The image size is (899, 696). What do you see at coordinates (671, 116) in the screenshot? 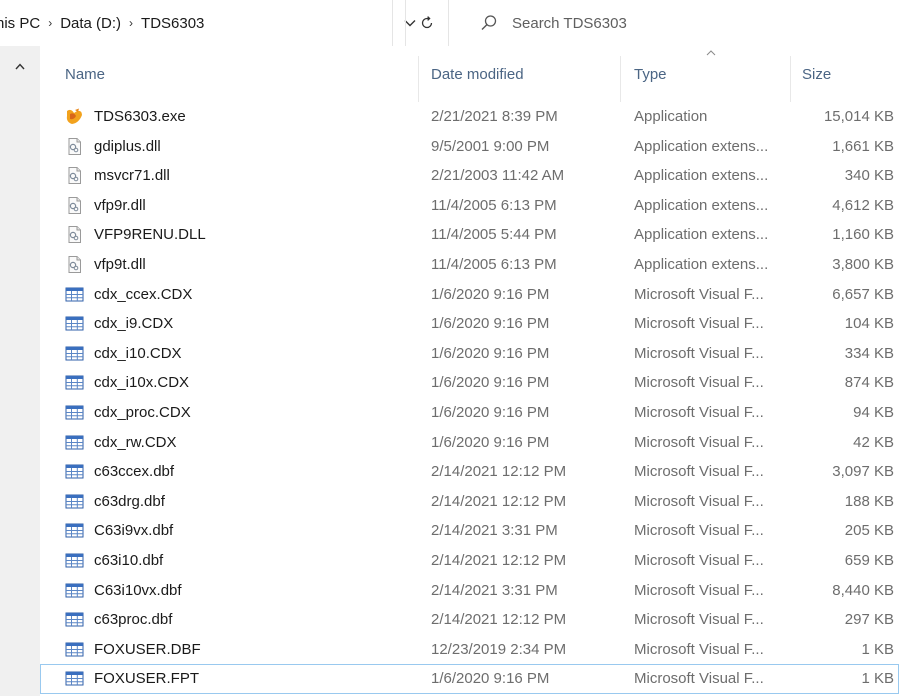
I see `file-type: Application` at bounding box center [671, 116].